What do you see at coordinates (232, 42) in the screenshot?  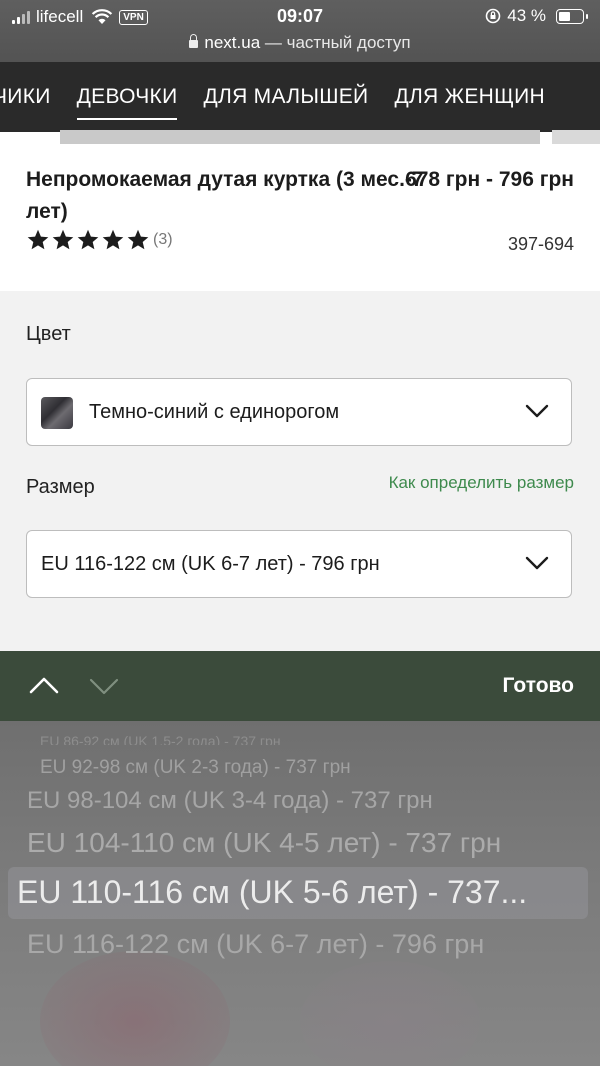 I see `url-host: next.ua` at bounding box center [232, 42].